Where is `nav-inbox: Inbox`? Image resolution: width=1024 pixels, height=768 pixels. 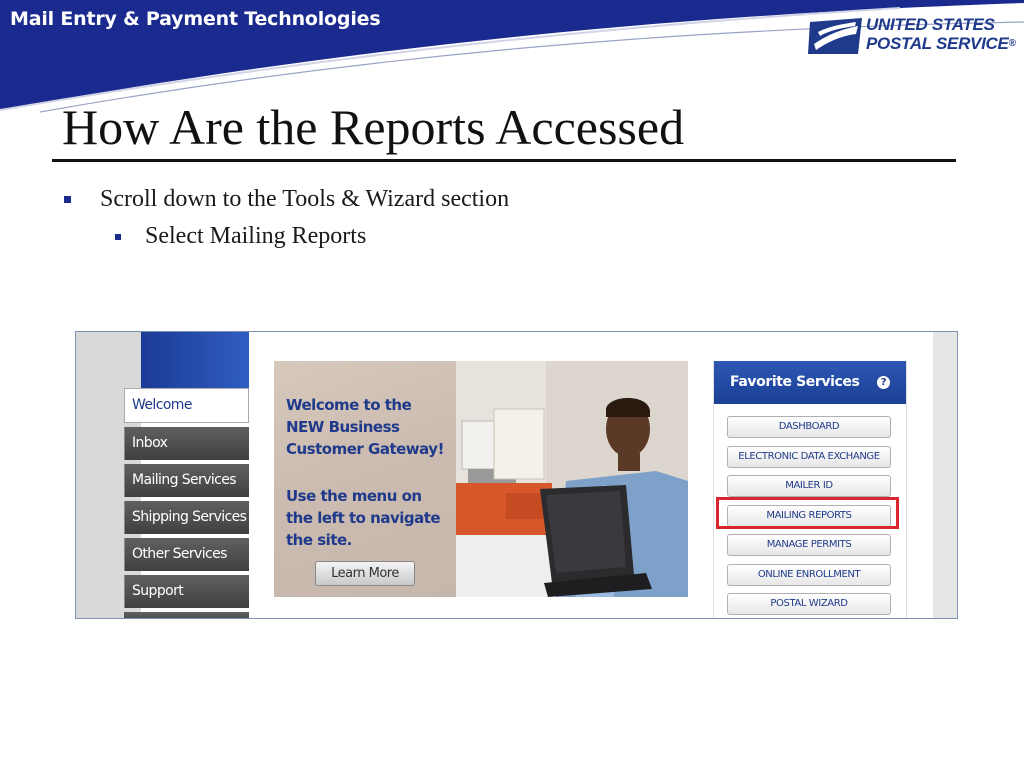
nav-inbox: Inbox is located at coordinates (186, 443).